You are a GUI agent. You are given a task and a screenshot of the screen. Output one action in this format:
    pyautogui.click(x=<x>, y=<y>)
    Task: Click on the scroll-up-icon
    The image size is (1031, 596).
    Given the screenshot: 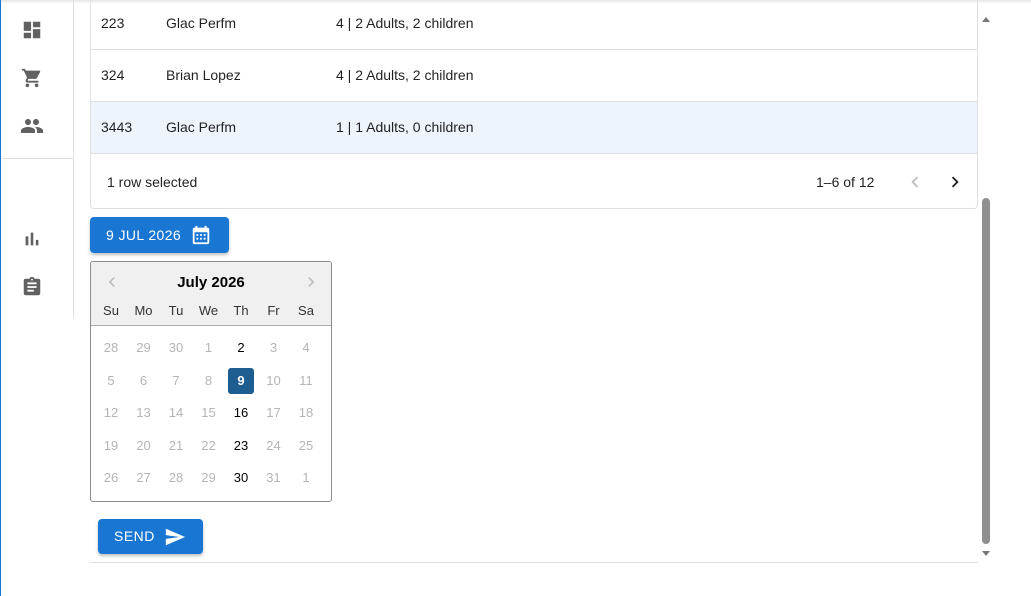 What is the action you would take?
    pyautogui.click(x=986, y=20)
    